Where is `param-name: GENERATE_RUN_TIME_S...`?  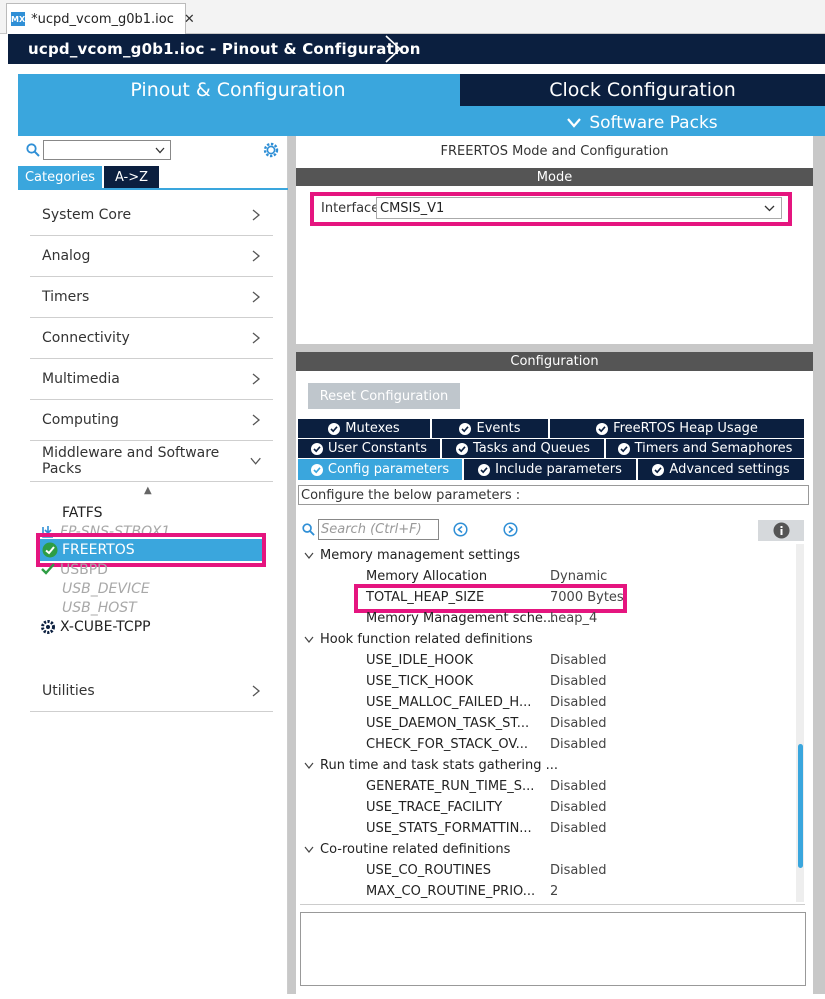 param-name: GENERATE_RUN_TIME_S... is located at coordinates (450, 786).